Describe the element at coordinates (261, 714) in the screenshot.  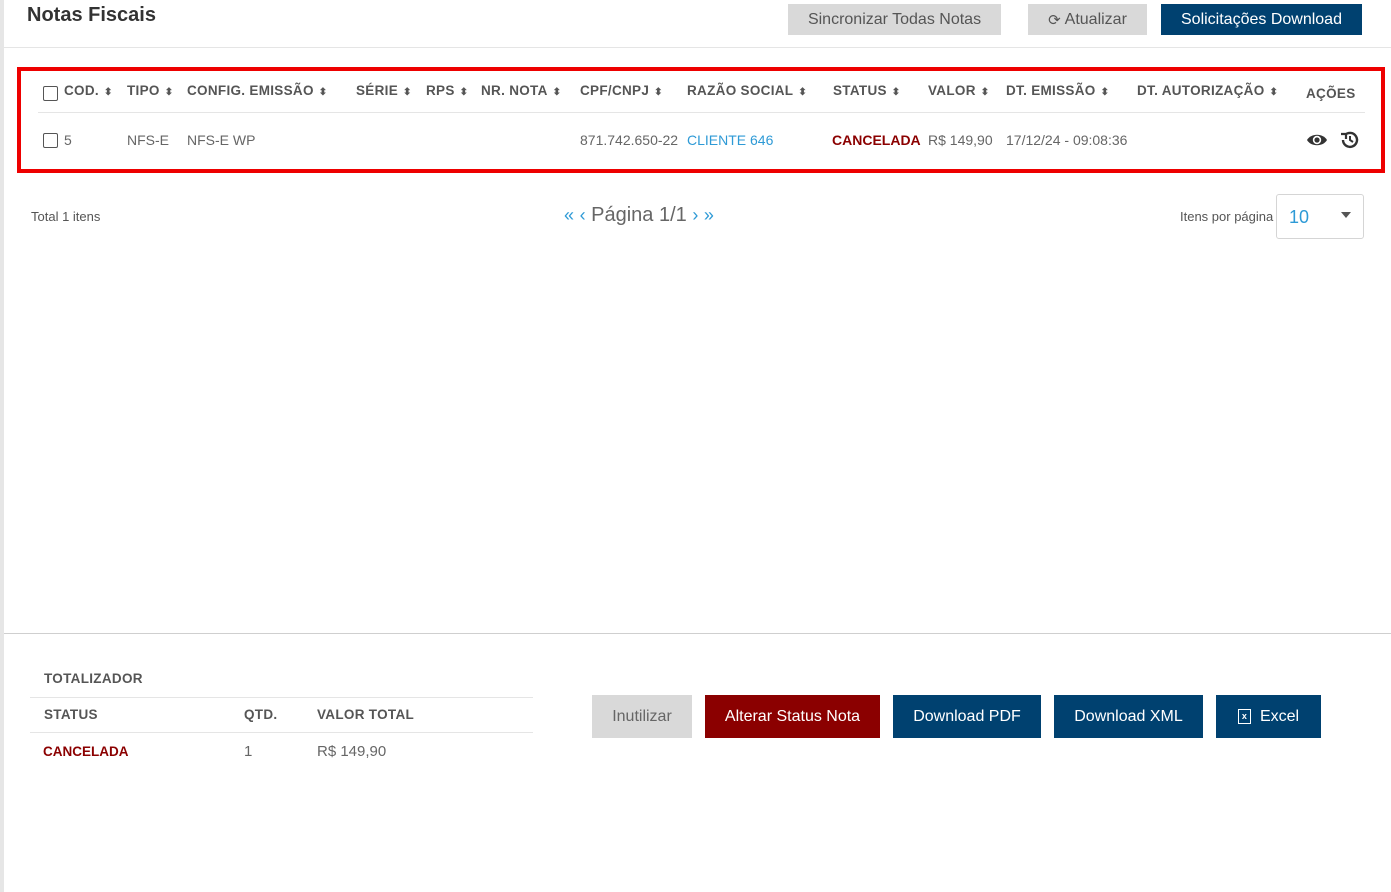
I see `totalizer-header-qtd: QTD.` at that location.